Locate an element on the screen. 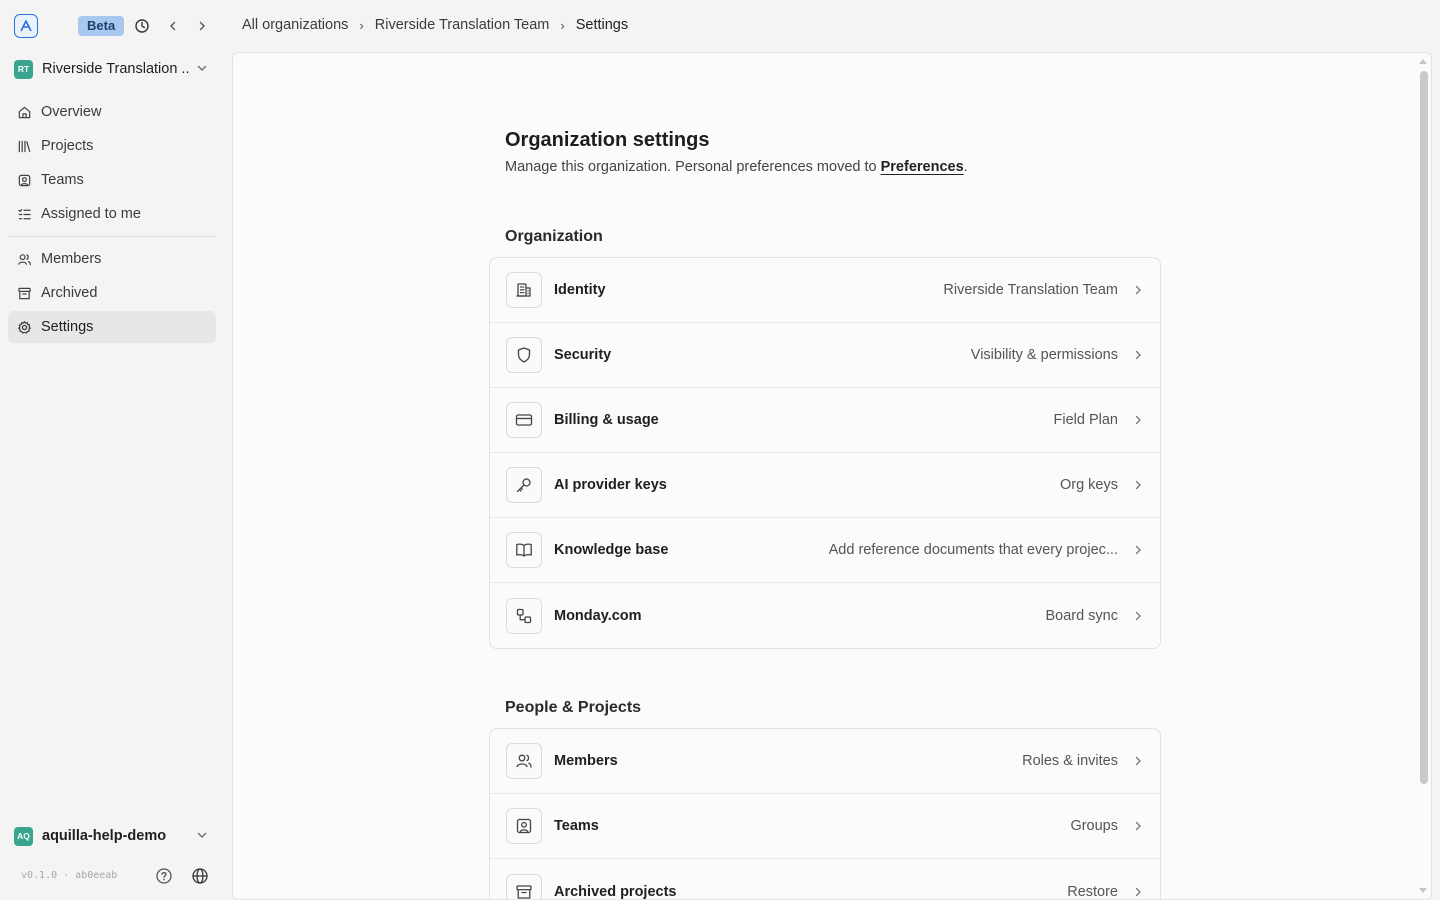 This screenshot has height=900, width=1440. row-label: Knowledge base is located at coordinates (611, 550).